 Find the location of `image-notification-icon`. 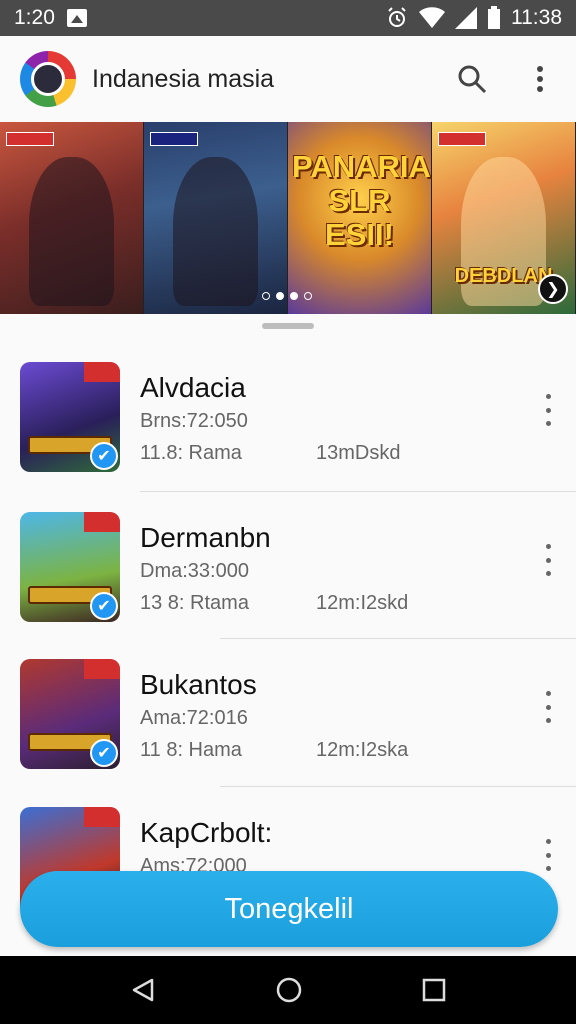

image-notification-icon is located at coordinates (76, 18).